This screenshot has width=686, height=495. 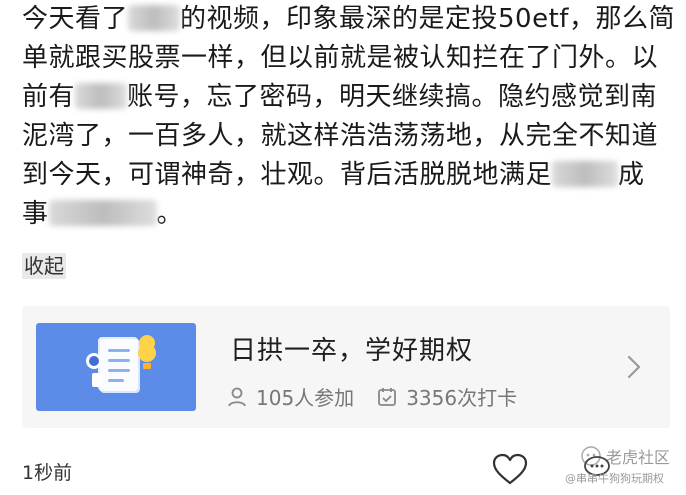 I want to click on post-timestamp: 1秒前, so click(x=47, y=473).